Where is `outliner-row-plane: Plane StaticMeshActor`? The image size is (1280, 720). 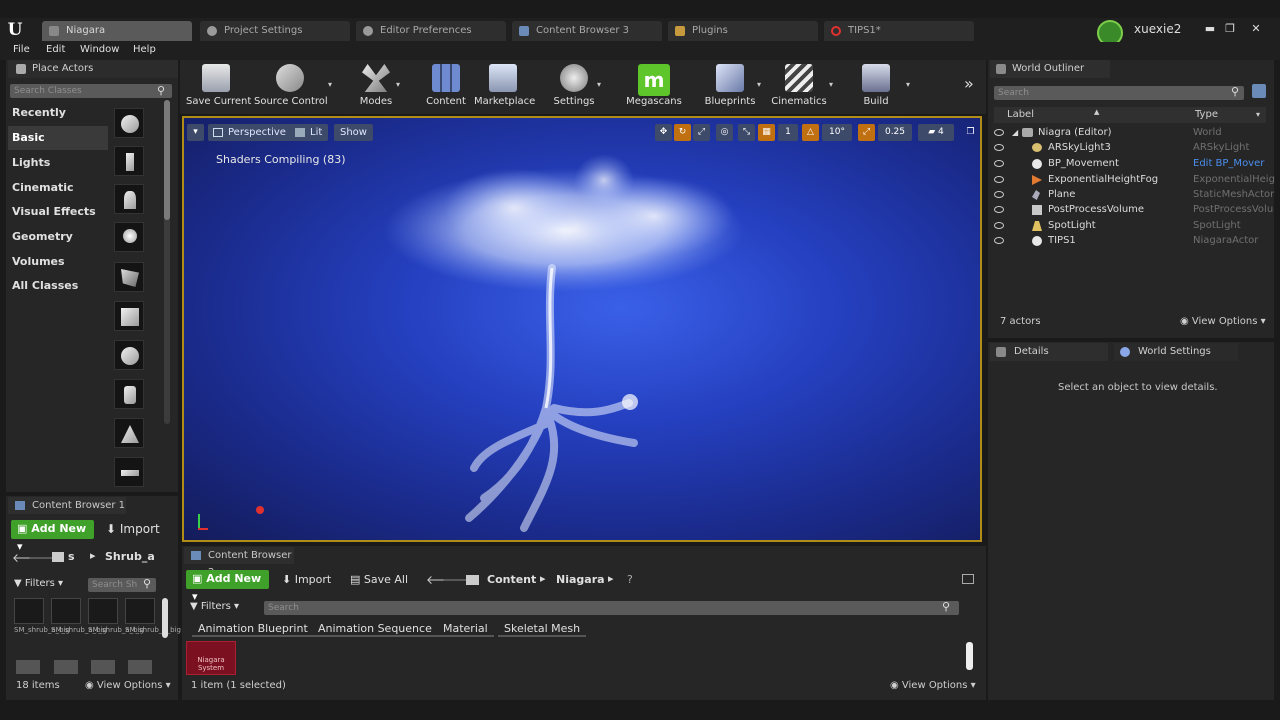 outliner-row-plane: Plane StaticMeshActor is located at coordinates (1134, 194).